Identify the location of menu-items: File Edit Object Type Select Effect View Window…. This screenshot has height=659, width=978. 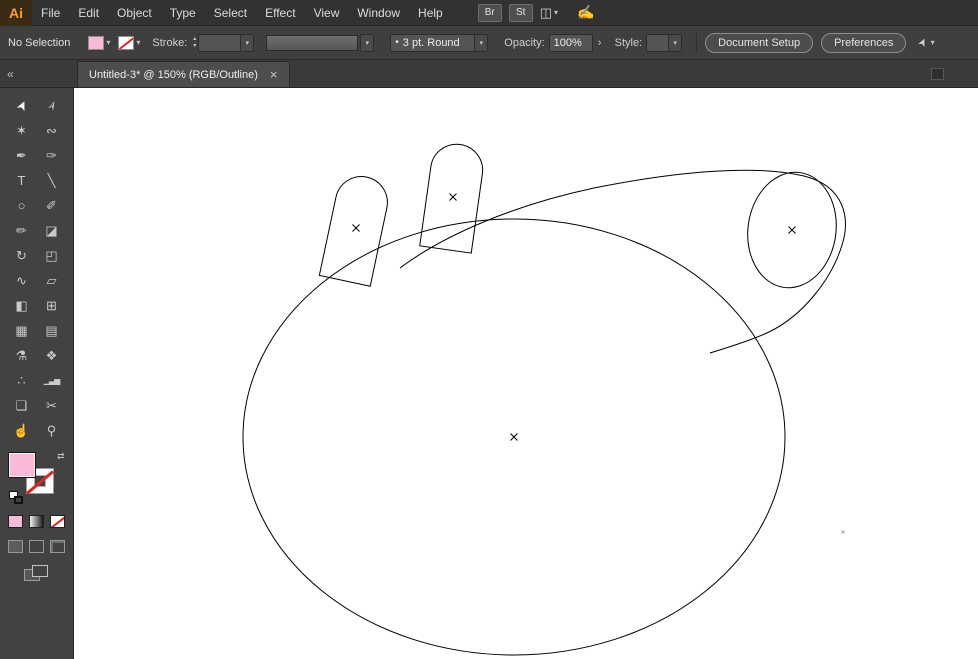
(242, 12).